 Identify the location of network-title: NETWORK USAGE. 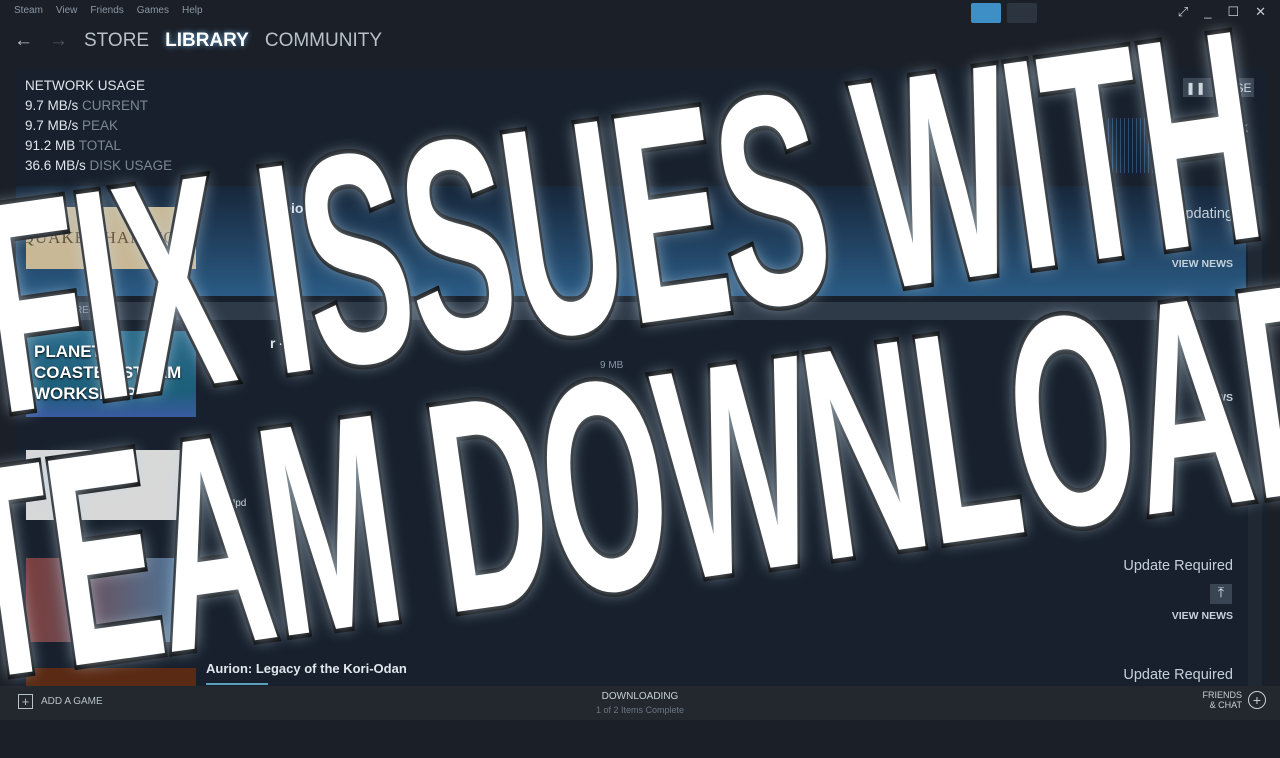
(85, 85).